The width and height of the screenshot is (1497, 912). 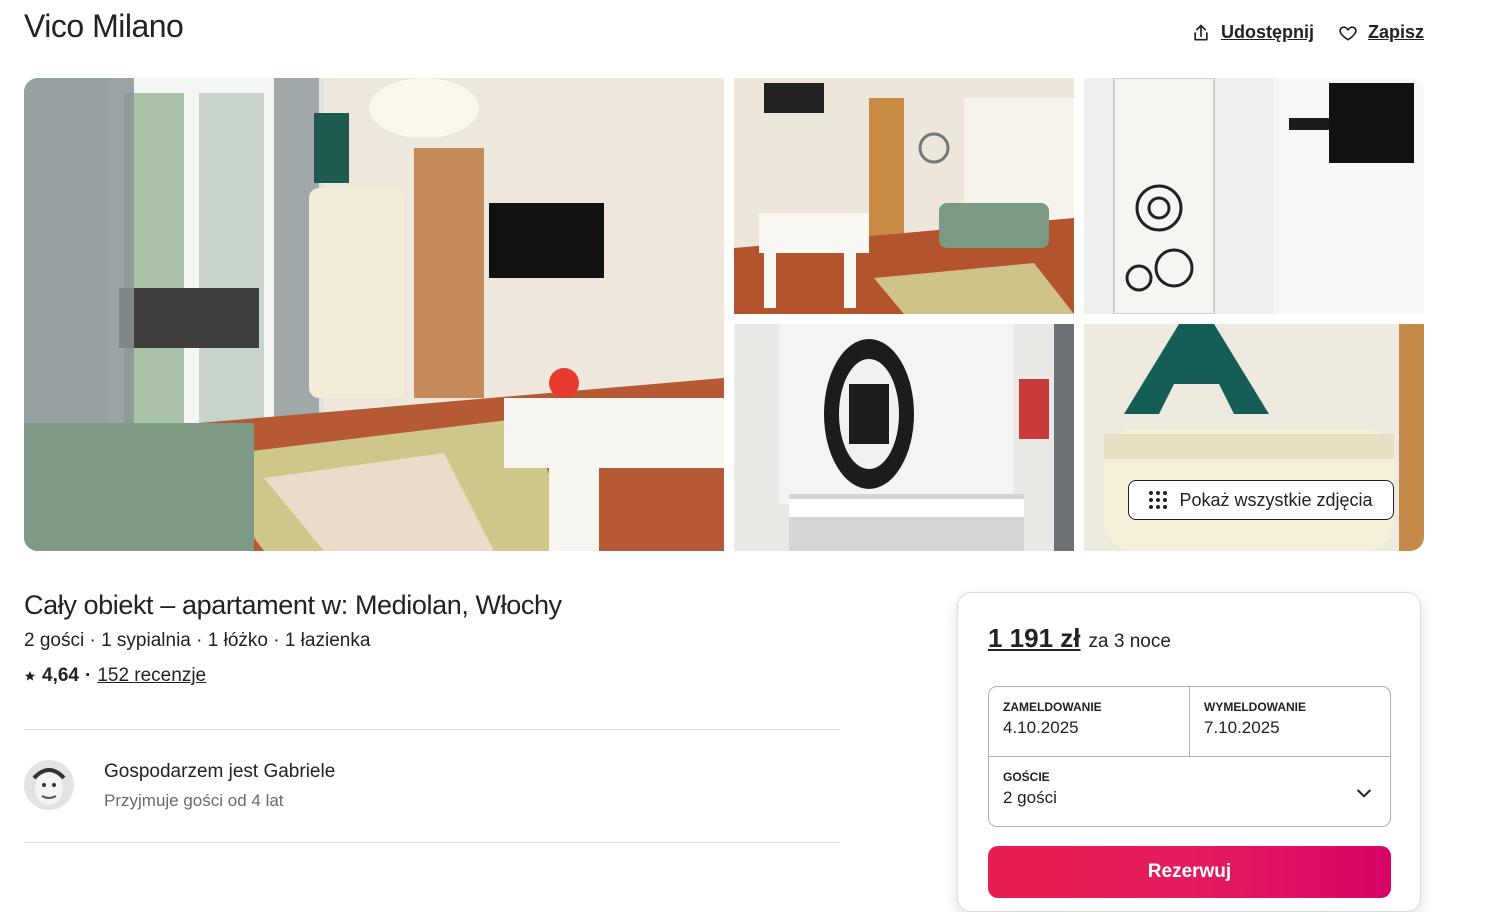 What do you see at coordinates (194, 800) in the screenshot?
I see `host-since: Przyjmuje gości od 4 lat` at bounding box center [194, 800].